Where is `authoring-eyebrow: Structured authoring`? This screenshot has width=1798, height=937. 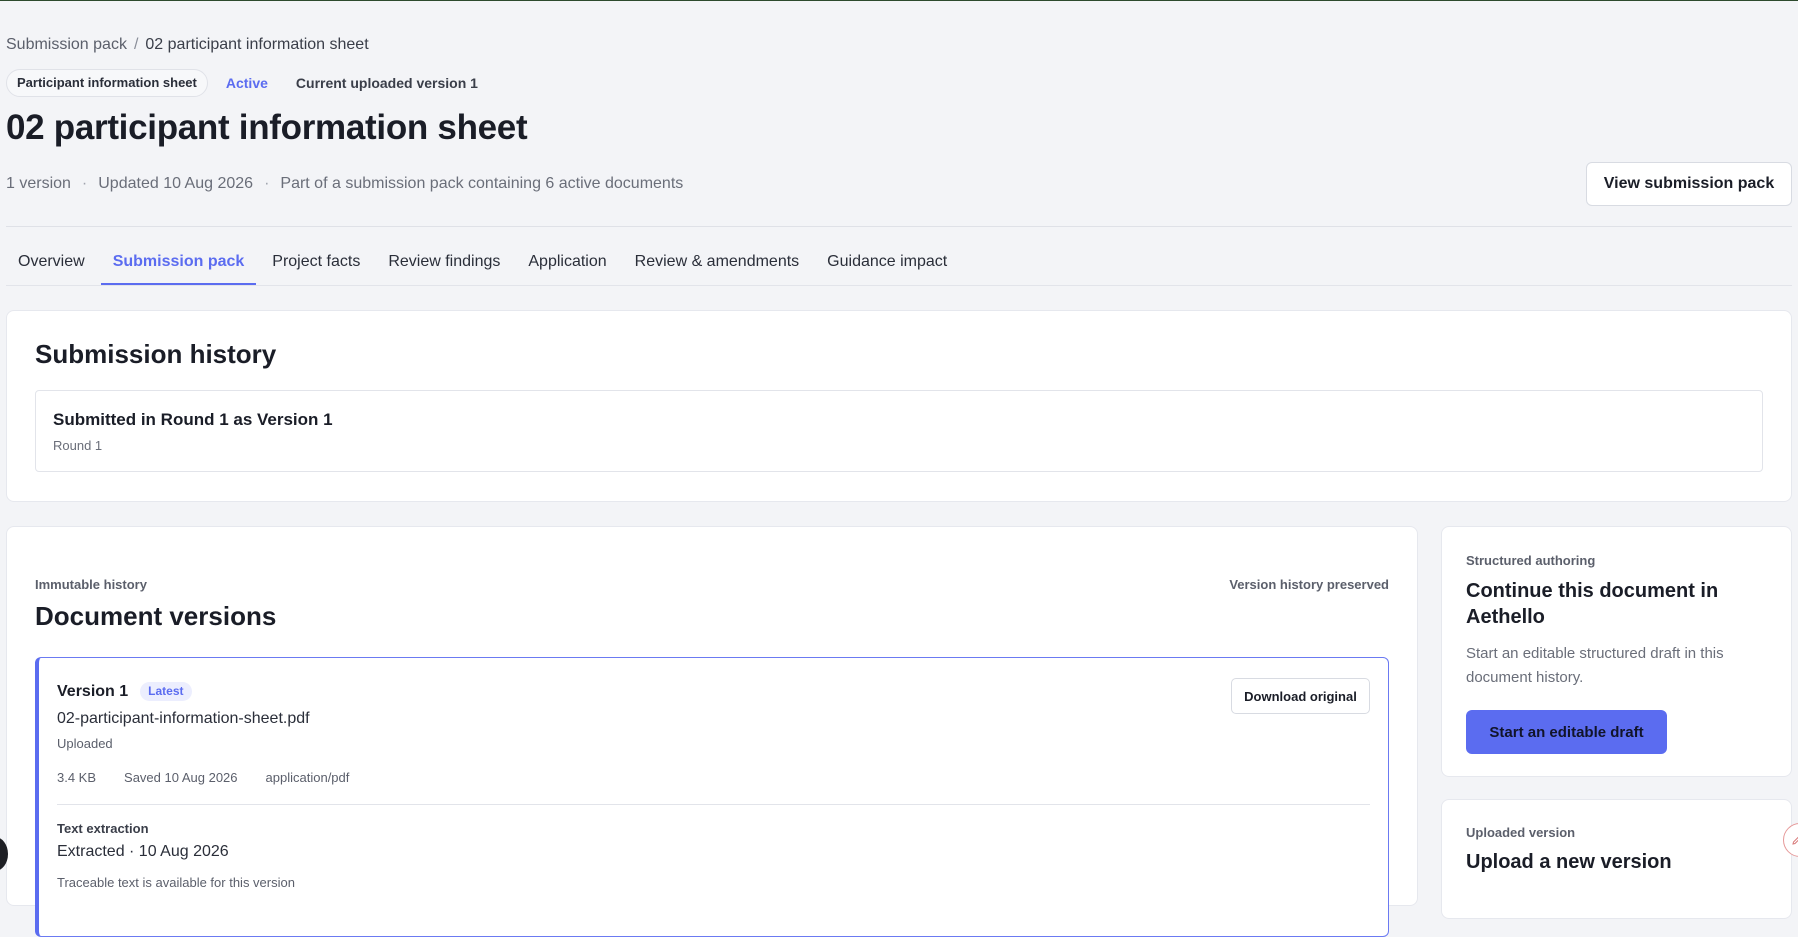
authoring-eyebrow: Structured authoring is located at coordinates (1531, 560).